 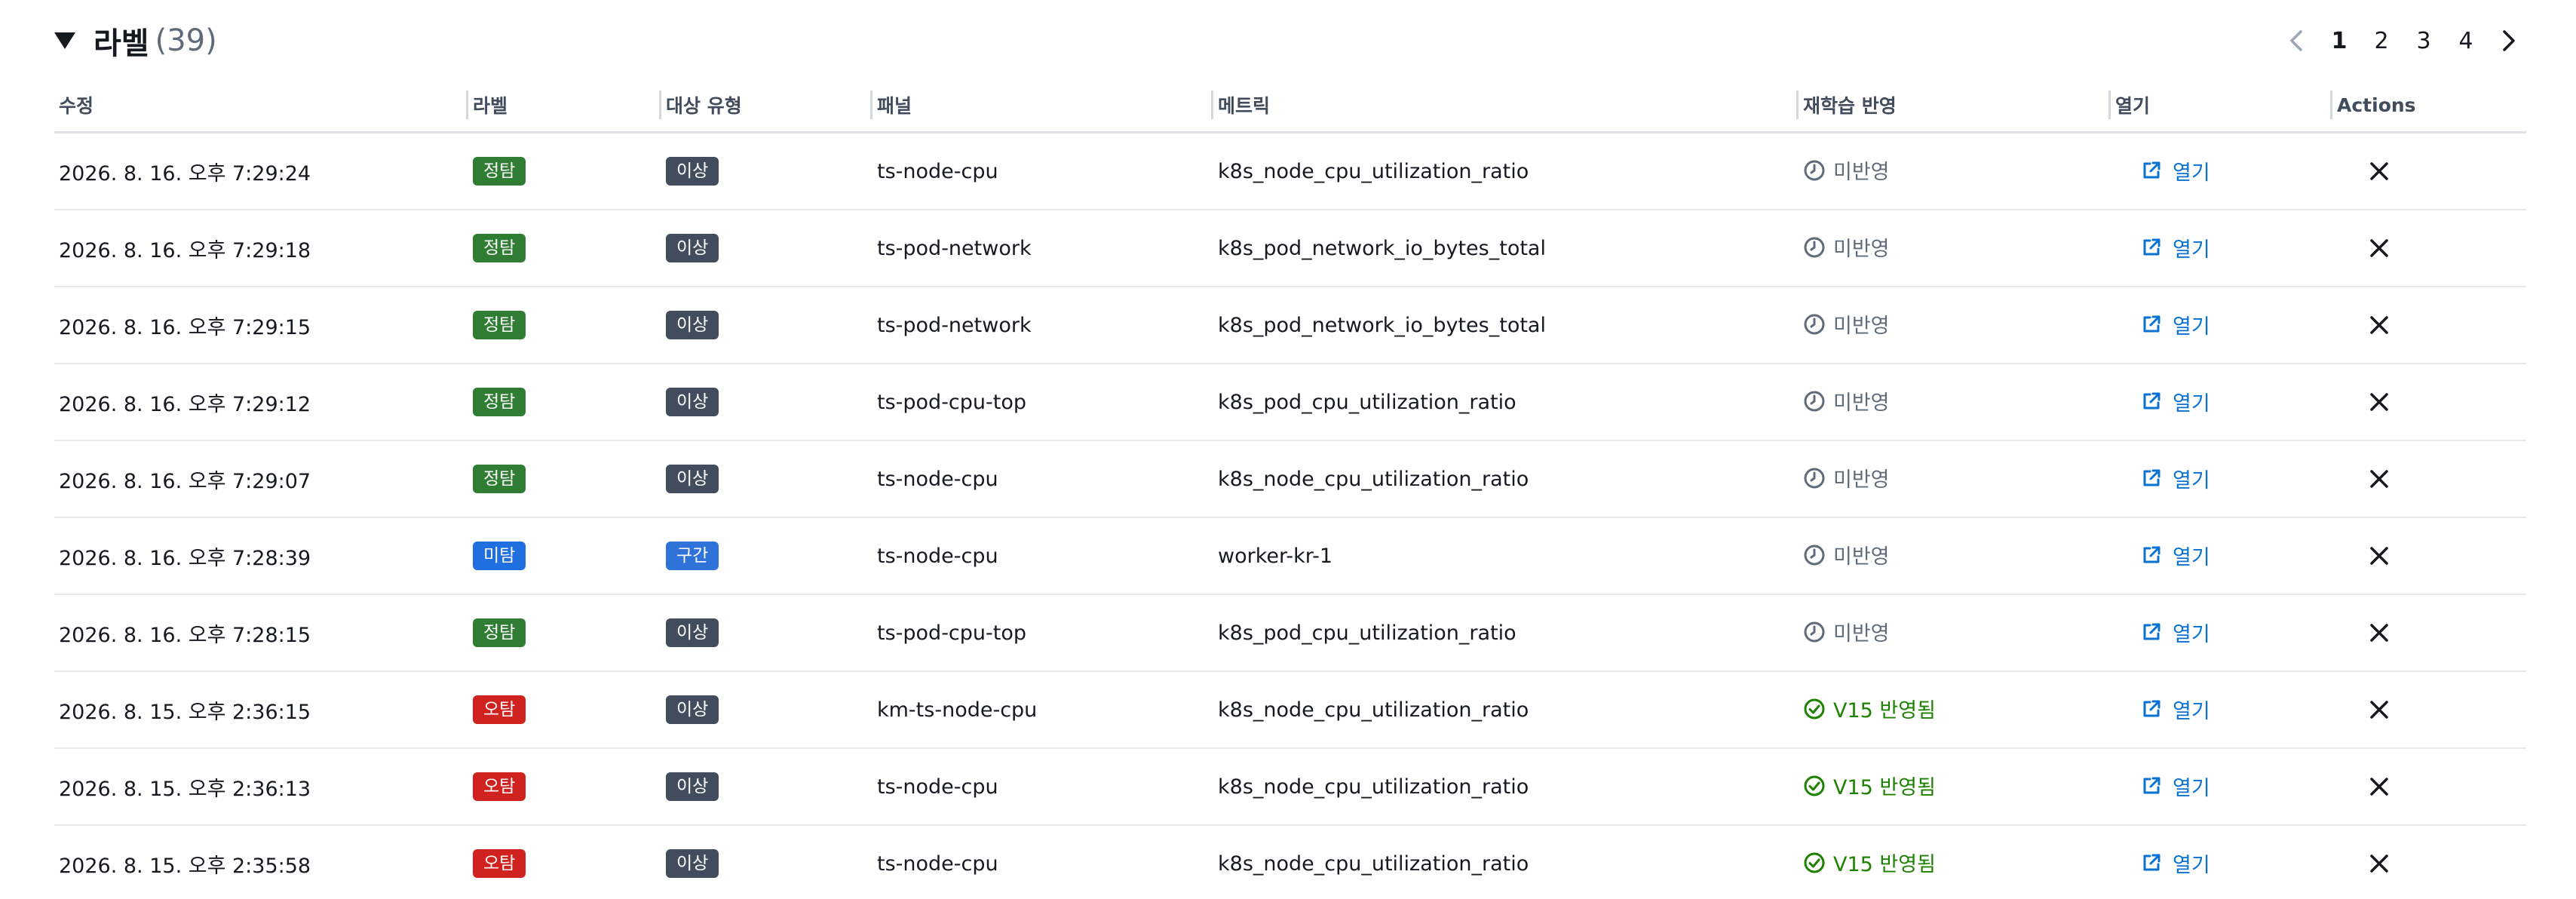 What do you see at coordinates (1042, 105) in the screenshot?
I see `column-header-panel: 패널` at bounding box center [1042, 105].